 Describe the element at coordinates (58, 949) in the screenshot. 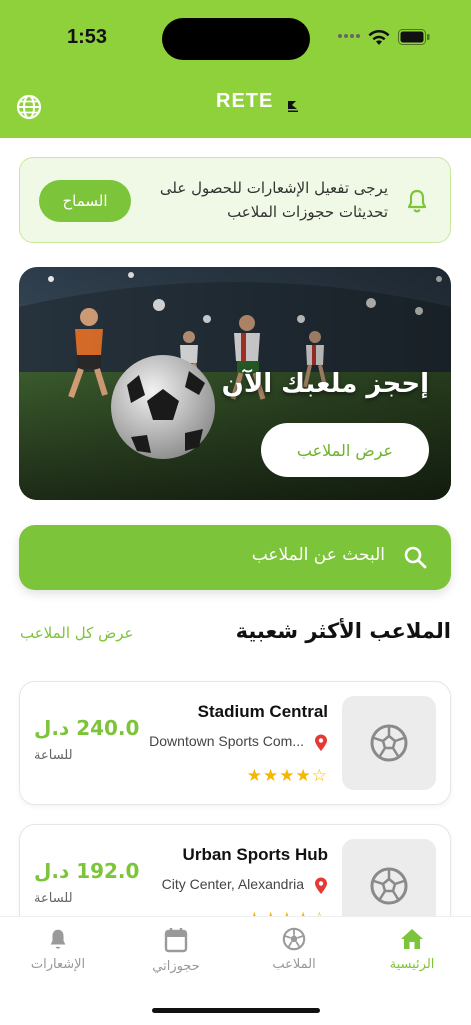

I see `tab-notifications: الإشعارات` at that location.